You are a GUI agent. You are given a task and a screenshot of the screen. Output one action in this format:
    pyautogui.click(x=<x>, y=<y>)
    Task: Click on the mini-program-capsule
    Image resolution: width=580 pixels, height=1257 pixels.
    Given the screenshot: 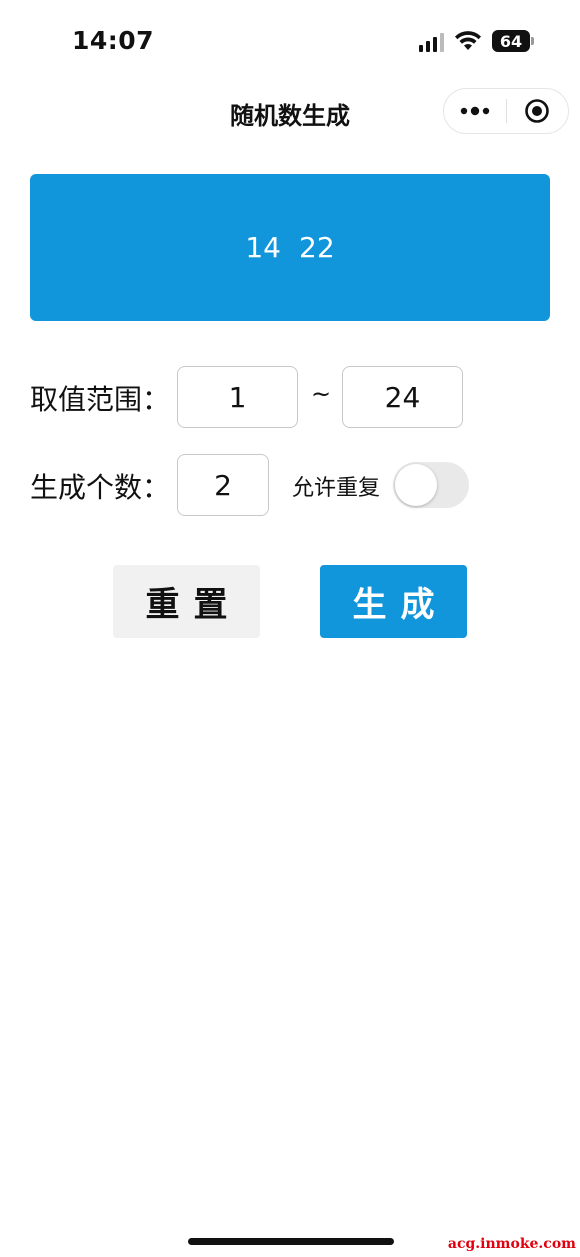 What is the action you would take?
    pyautogui.click(x=506, y=111)
    